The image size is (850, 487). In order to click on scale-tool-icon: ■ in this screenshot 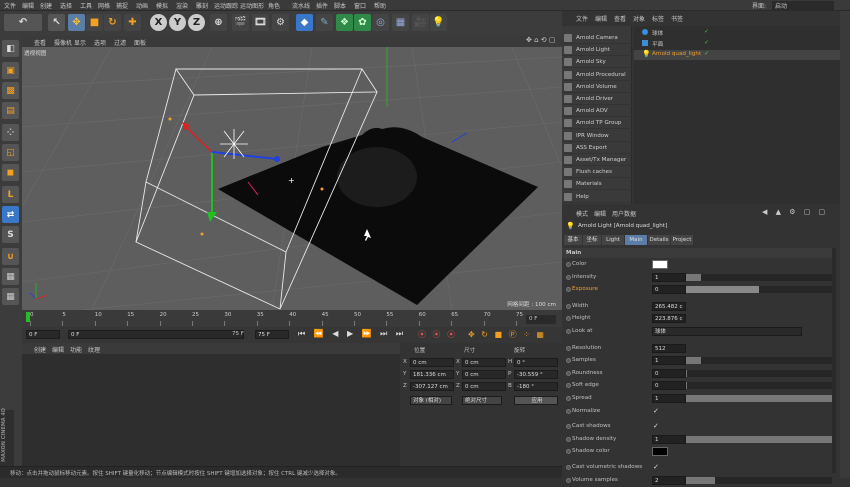, I will do `click(94, 22)`.